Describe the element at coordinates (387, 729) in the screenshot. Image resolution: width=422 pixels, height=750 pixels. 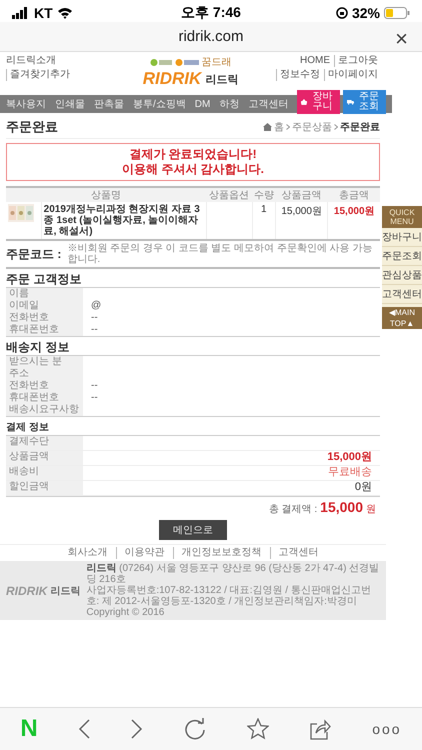
I see `more-button: ooo` at that location.